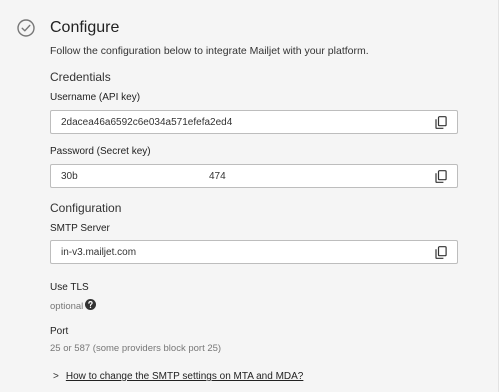 Image resolution: width=500 pixels, height=392 pixels. What do you see at coordinates (80, 77) in the screenshot?
I see `credentials-heading: Credentials` at bounding box center [80, 77].